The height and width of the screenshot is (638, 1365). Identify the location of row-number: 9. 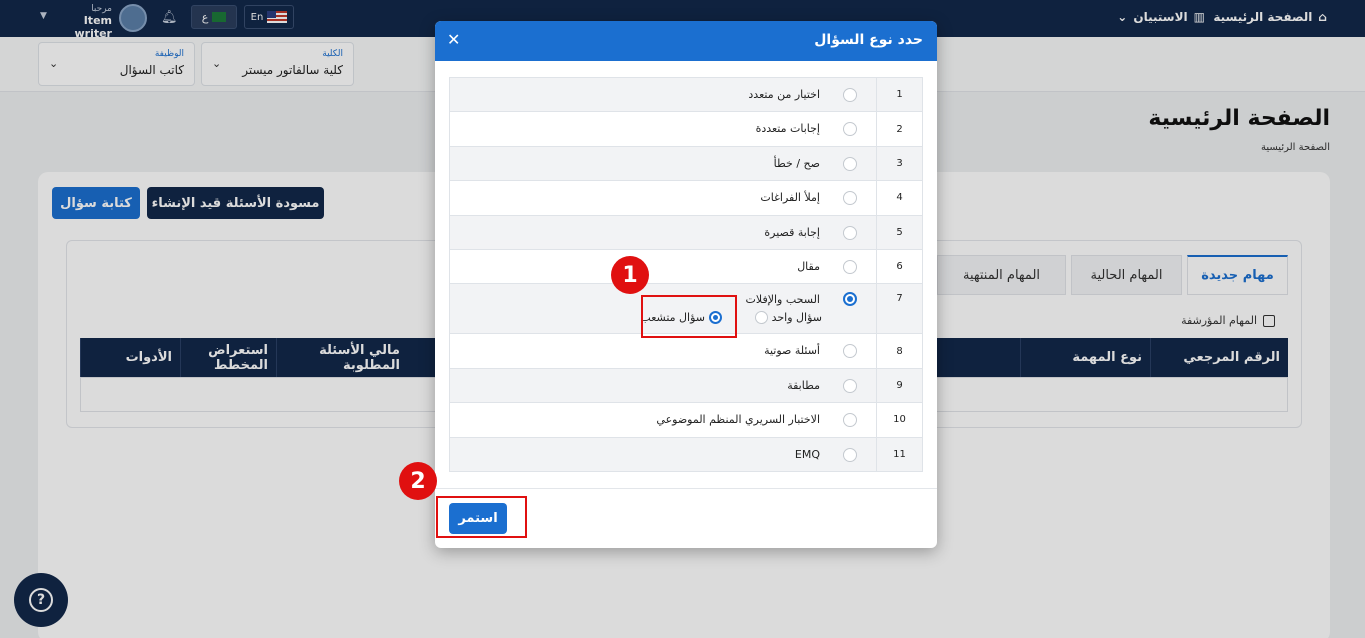
(899, 385).